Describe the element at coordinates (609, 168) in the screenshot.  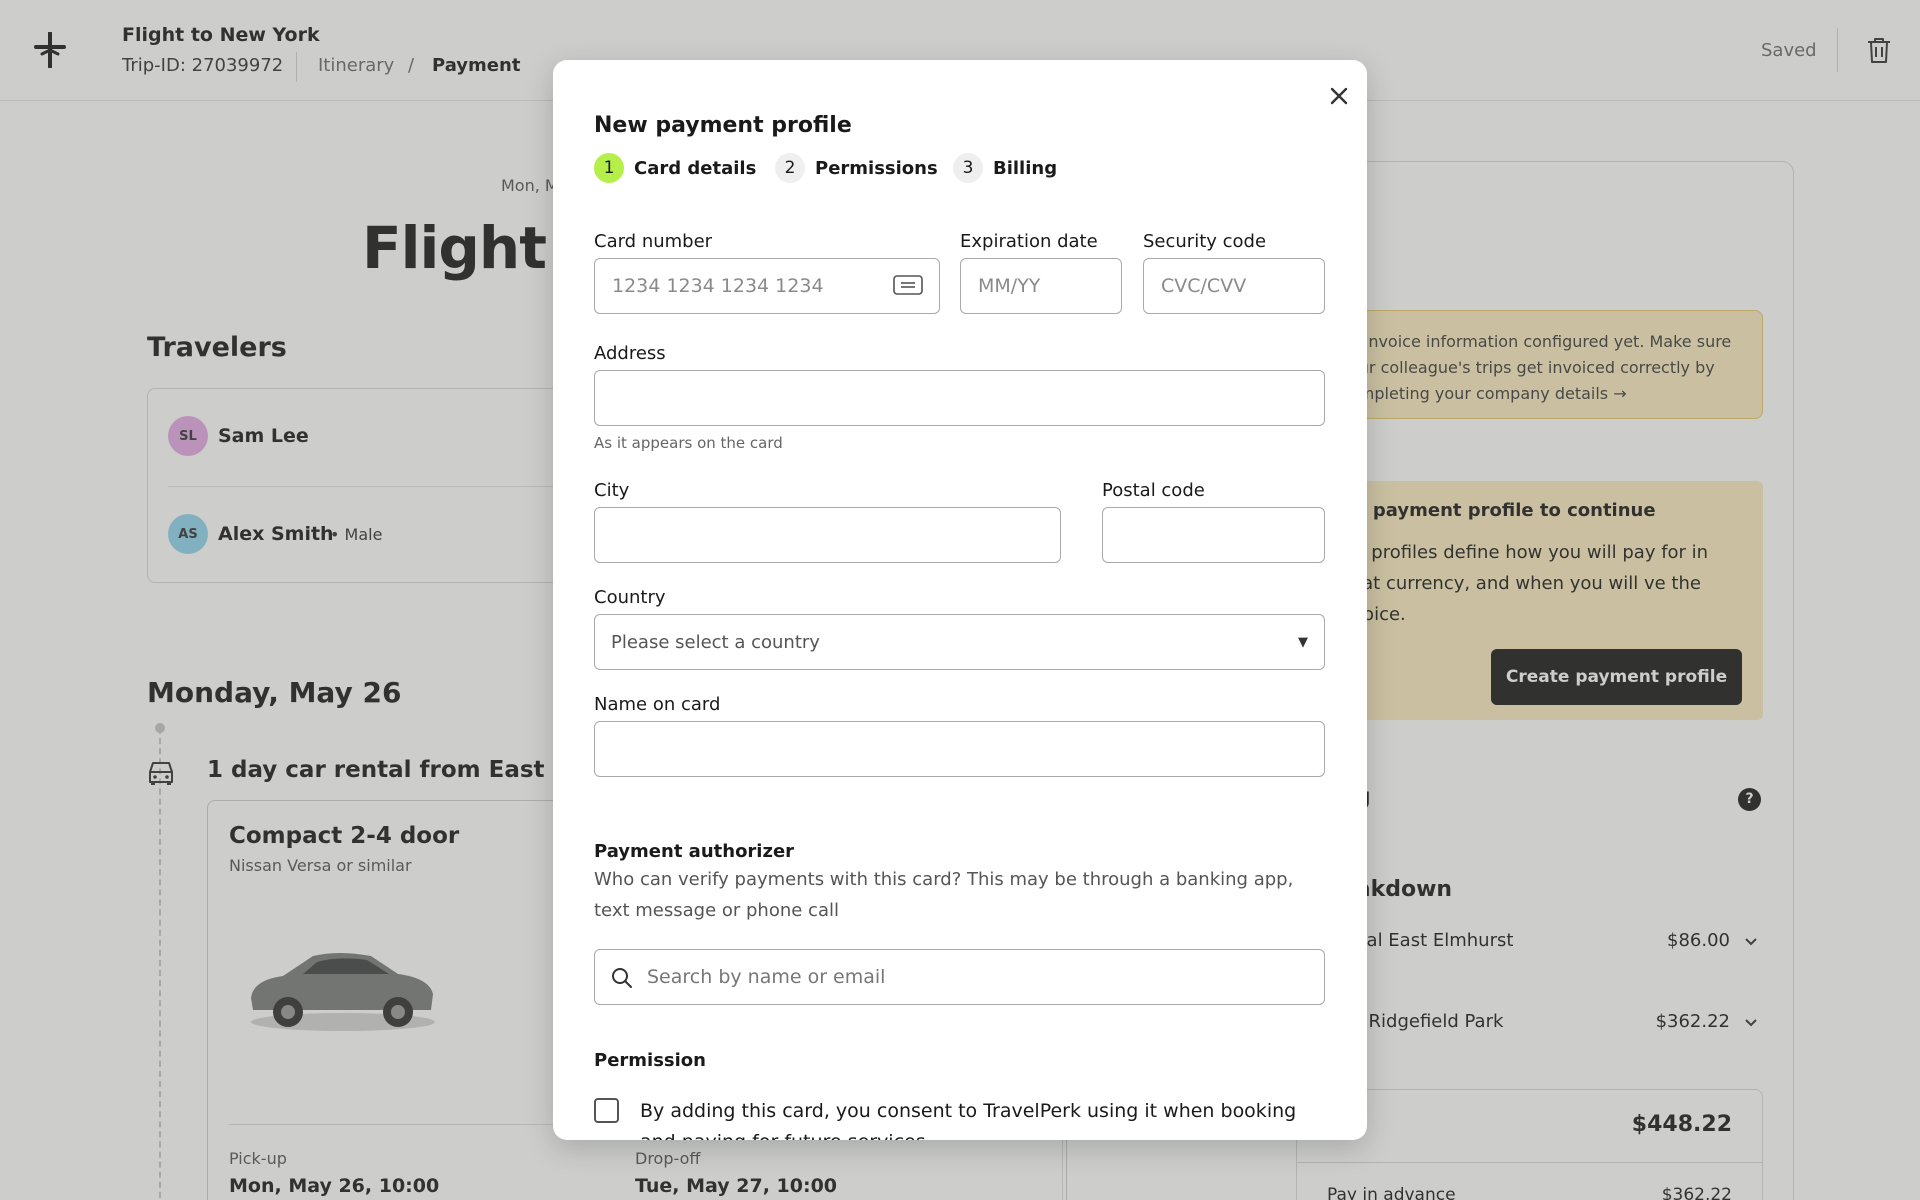
I see `step-number: 1` at that location.